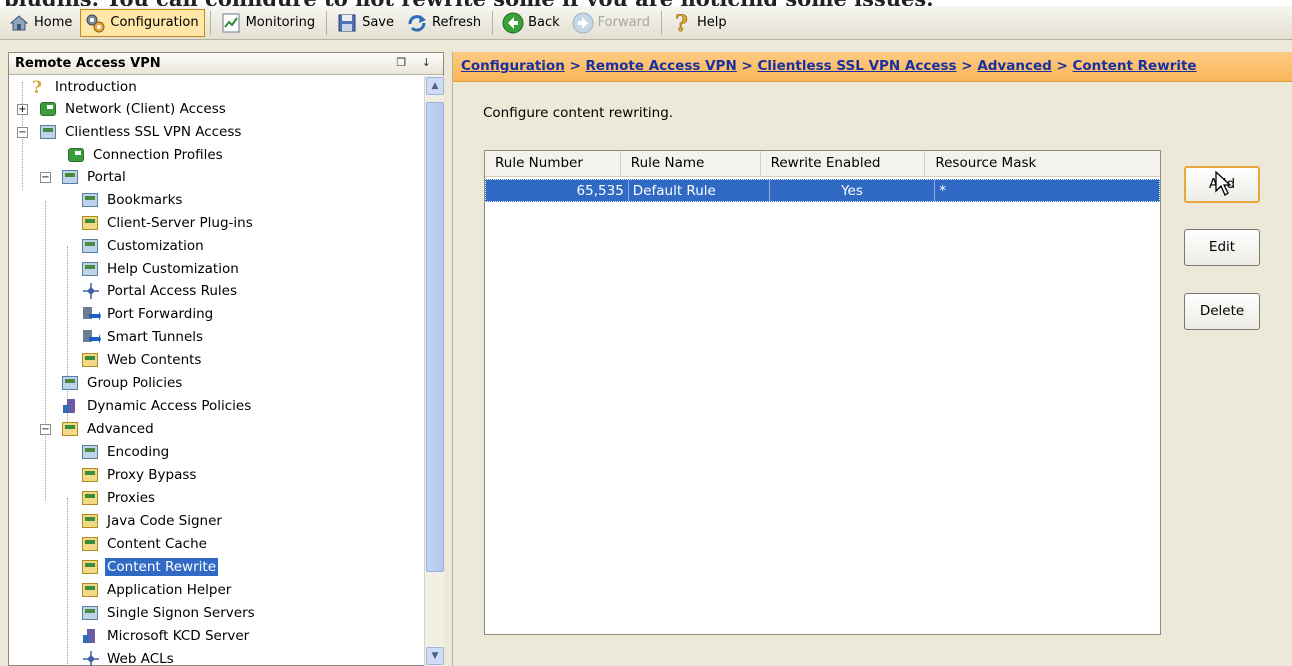  Describe the element at coordinates (142, 22) in the screenshot. I see `configuration-button: Configuration` at that location.